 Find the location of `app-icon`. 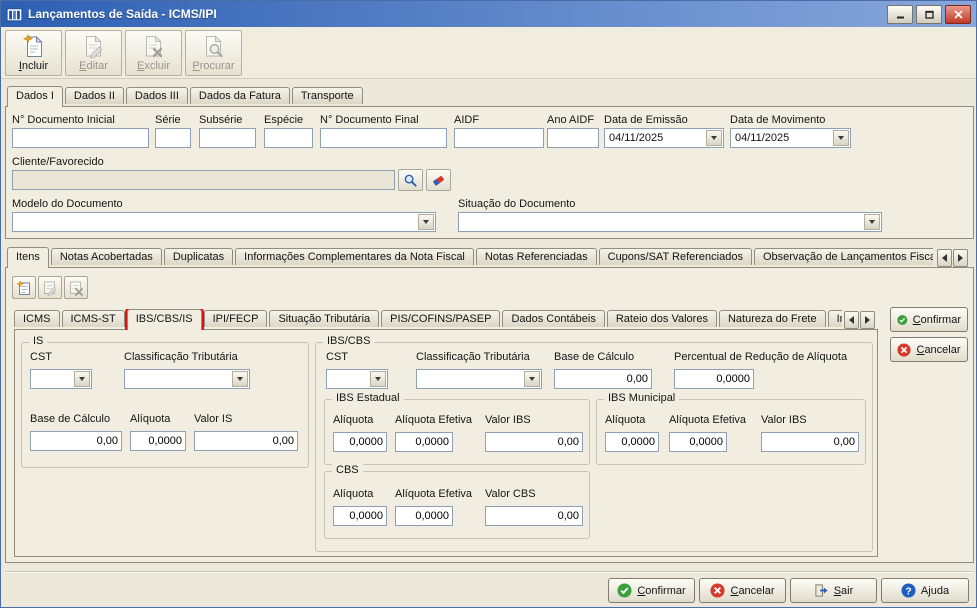

app-icon is located at coordinates (14, 14).